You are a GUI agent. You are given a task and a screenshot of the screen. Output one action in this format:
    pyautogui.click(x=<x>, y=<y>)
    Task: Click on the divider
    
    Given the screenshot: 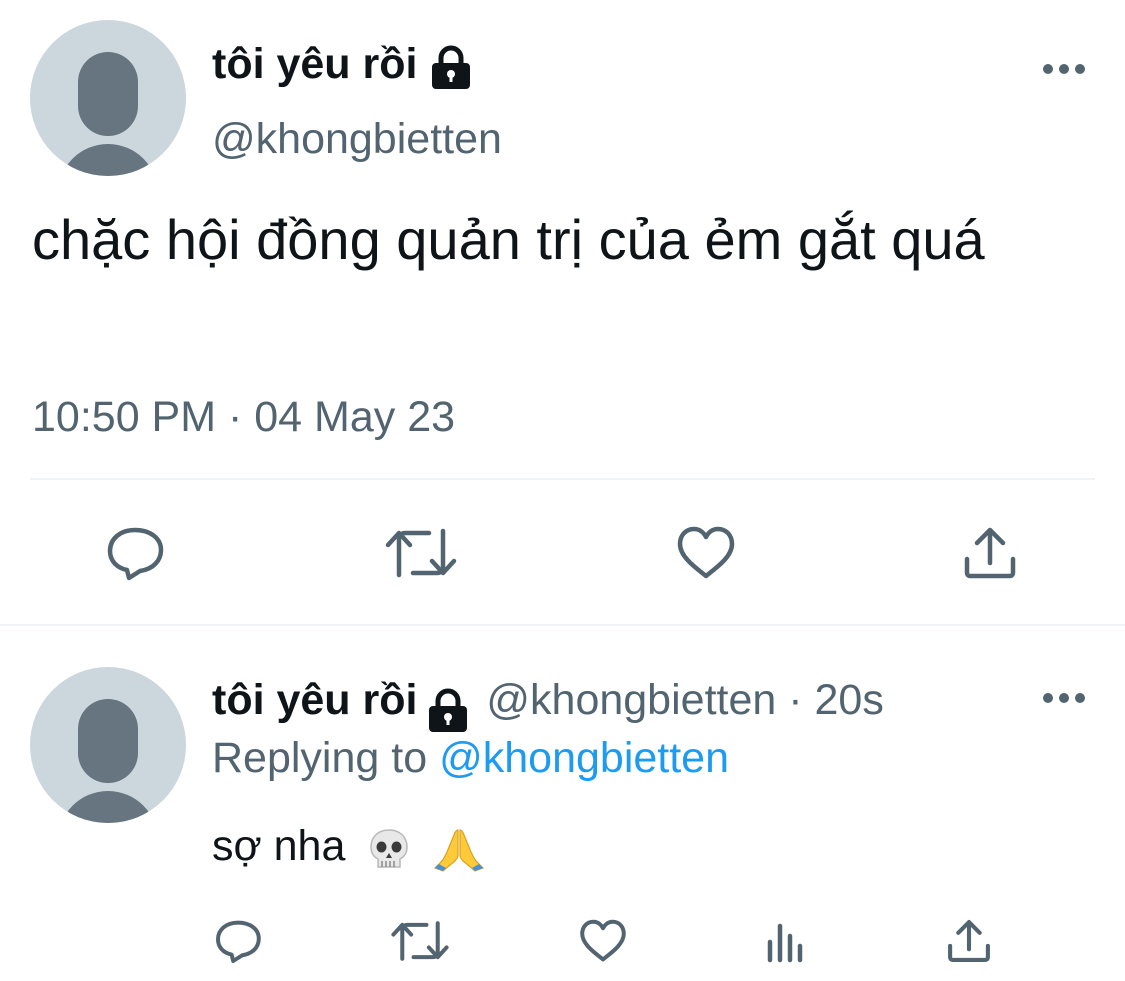 What is the action you would take?
    pyautogui.click(x=562, y=479)
    